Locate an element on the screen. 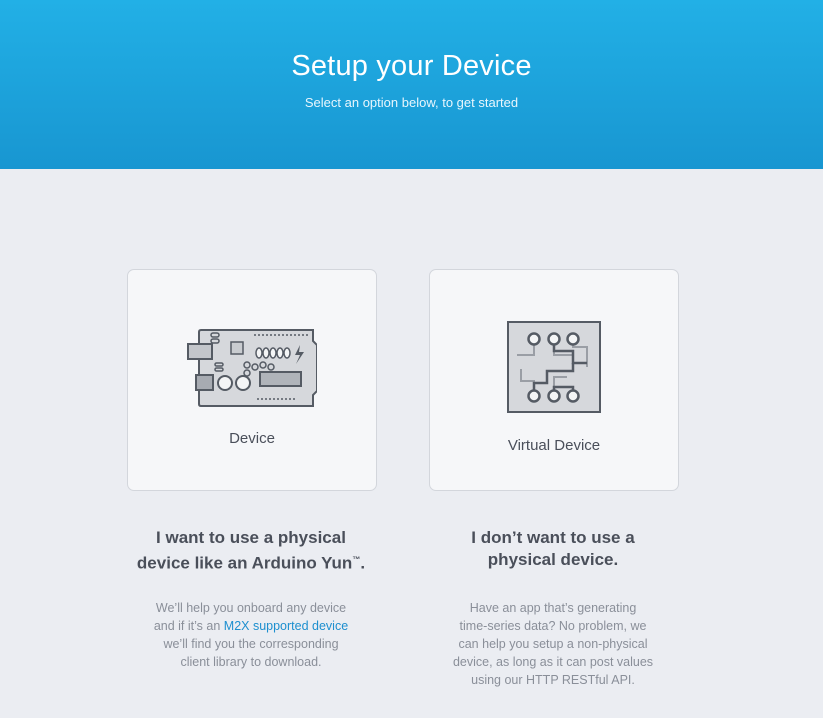 The width and height of the screenshot is (823, 718). heading-text: device like an Arduino Yun is located at coordinates (244, 563).